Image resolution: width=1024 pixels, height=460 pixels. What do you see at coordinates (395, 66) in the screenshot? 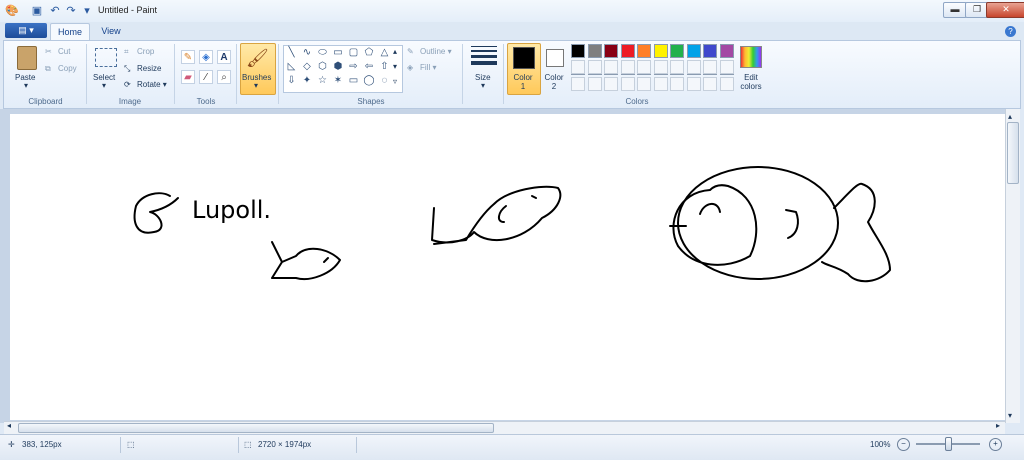
I see `shapes-scroll-down-icon: ▾` at bounding box center [395, 66].